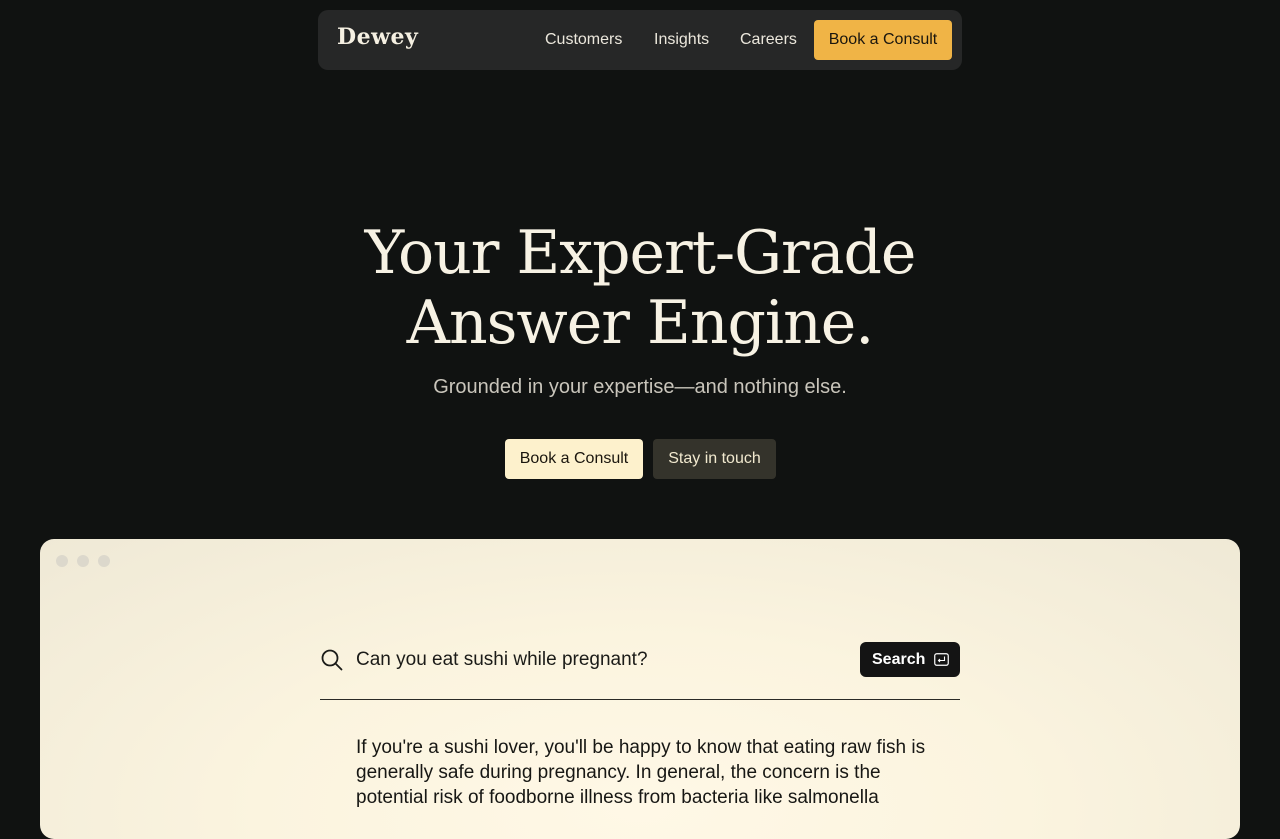  I want to click on search-button-label: Search, so click(899, 659).